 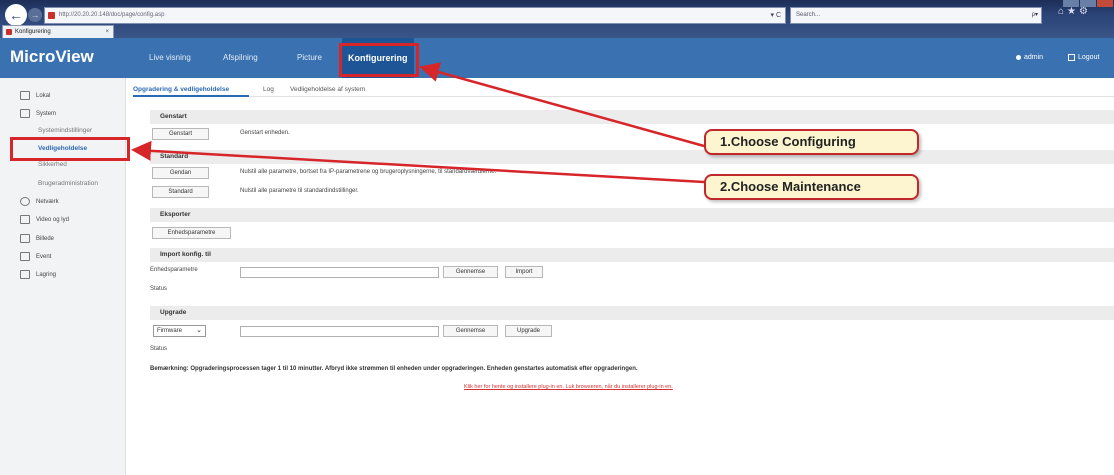 What do you see at coordinates (418, 123) in the screenshot?
I see `annotation-arrows` at bounding box center [418, 123].